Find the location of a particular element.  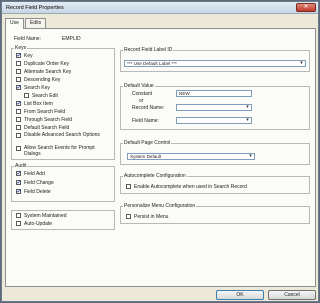

tab-use: Use is located at coordinates (14, 23).